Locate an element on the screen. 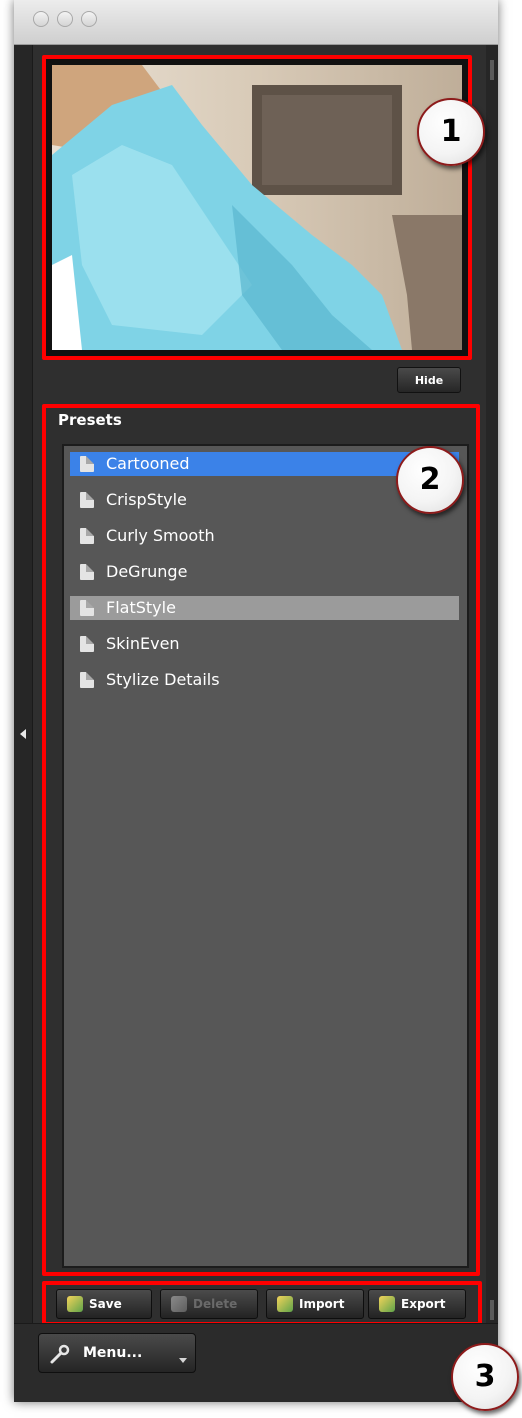 The image size is (522, 1418). preset-item-label: FlatStyle is located at coordinates (141, 607).